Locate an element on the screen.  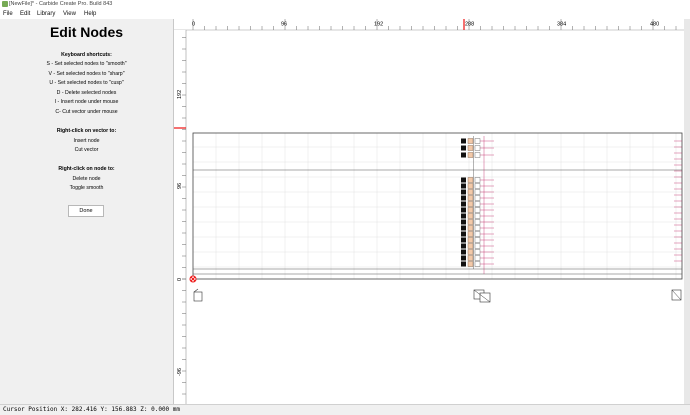
vector-actions-header: Right-click on vector to: is located at coordinates (86, 131).